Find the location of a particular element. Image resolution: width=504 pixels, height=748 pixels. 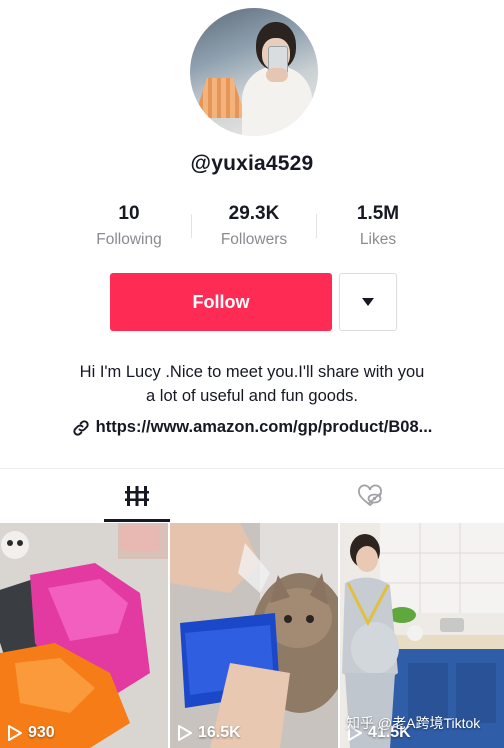

tabs-divider is located at coordinates (252, 468).